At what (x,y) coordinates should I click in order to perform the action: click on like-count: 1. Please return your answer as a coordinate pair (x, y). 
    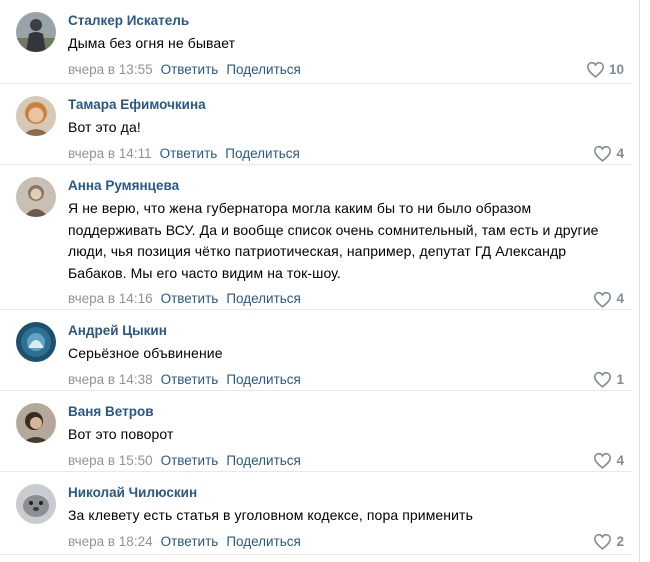
    Looking at the image, I should click on (620, 379).